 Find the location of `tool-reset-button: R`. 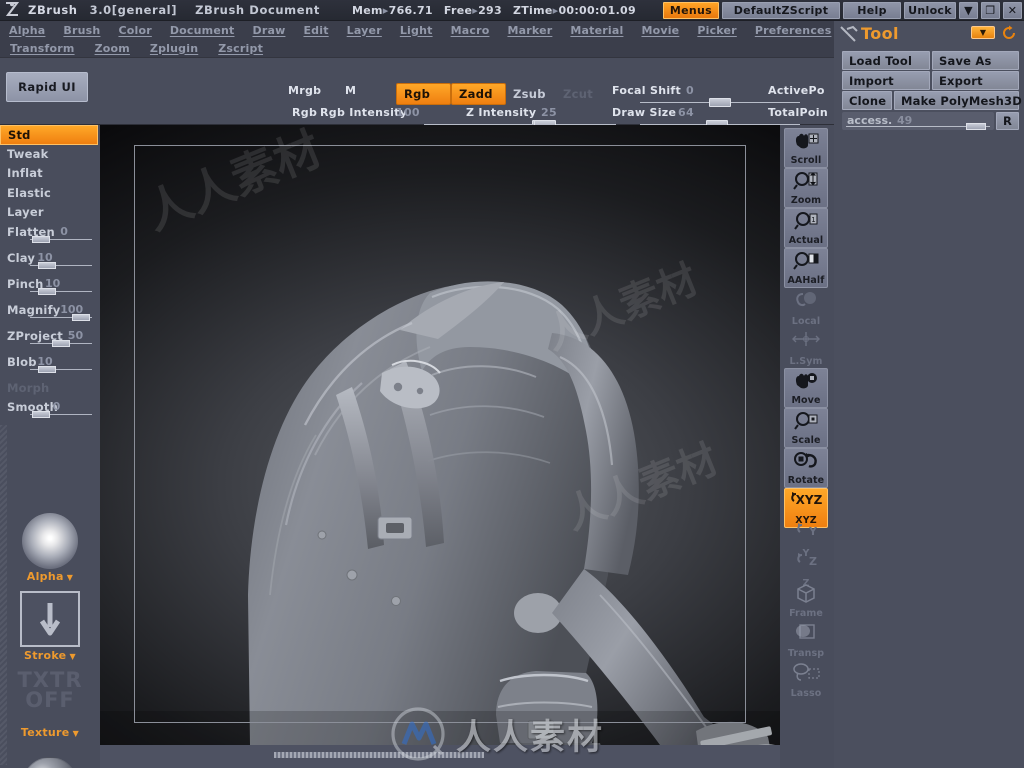

tool-reset-button: R is located at coordinates (1007, 121).